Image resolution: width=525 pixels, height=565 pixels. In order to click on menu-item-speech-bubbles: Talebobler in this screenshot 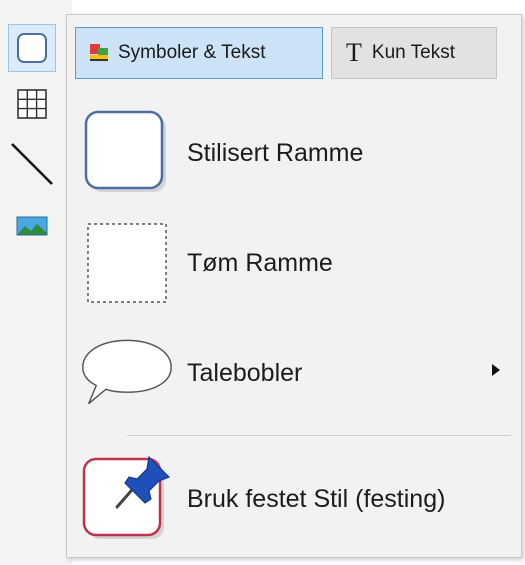, I will do `click(294, 373)`.